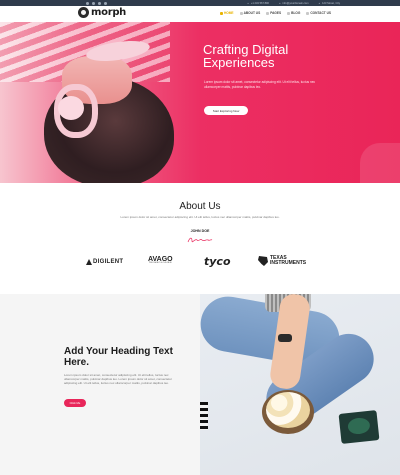 The width and height of the screenshot is (400, 475). I want to click on home-icon, so click(221, 13).